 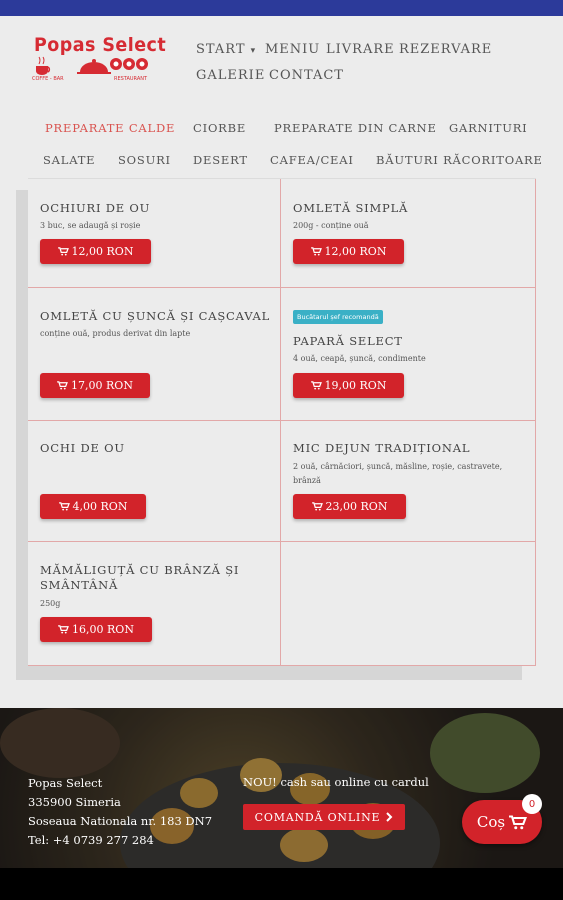 What do you see at coordinates (74, 802) in the screenshot?
I see `footer-city: 335900 Simeria` at bounding box center [74, 802].